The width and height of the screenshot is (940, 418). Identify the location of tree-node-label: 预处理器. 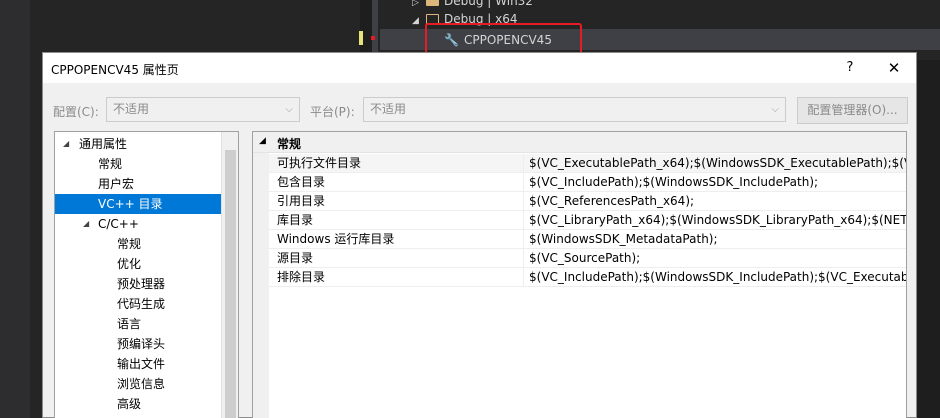
(141, 284).